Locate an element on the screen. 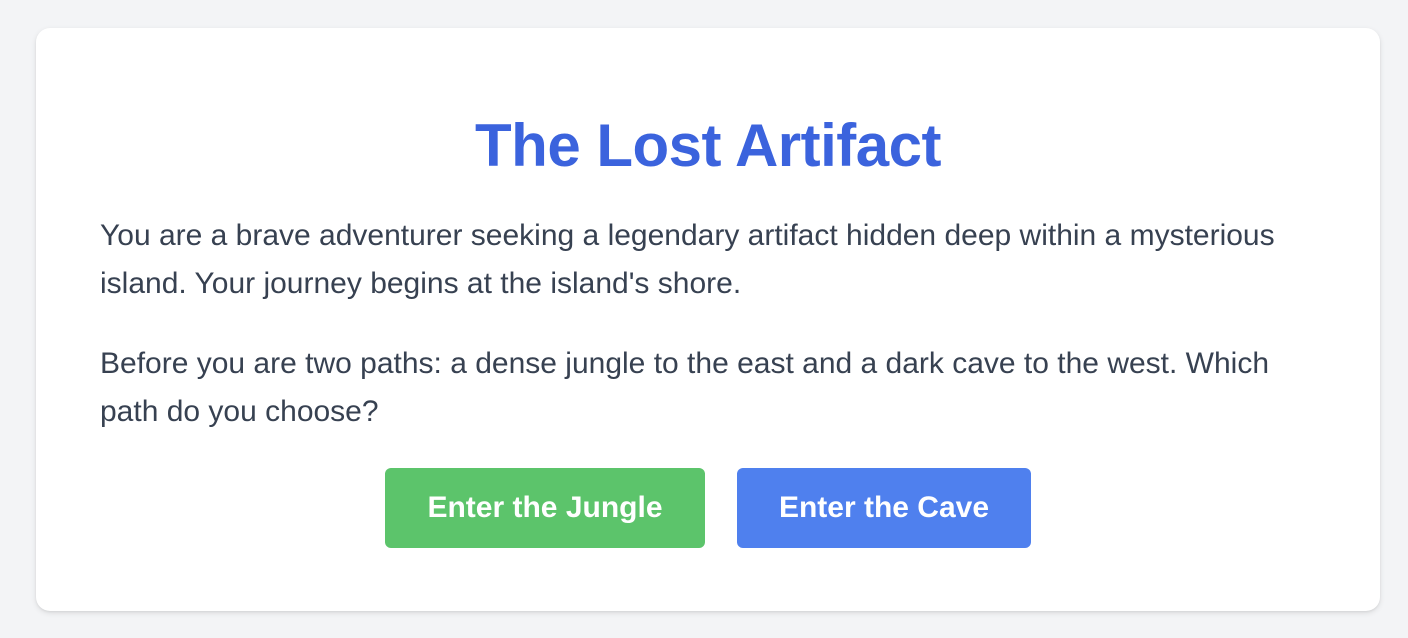 The height and width of the screenshot is (638, 1408). enter-cave-button: Enter the Cave is located at coordinates (884, 508).